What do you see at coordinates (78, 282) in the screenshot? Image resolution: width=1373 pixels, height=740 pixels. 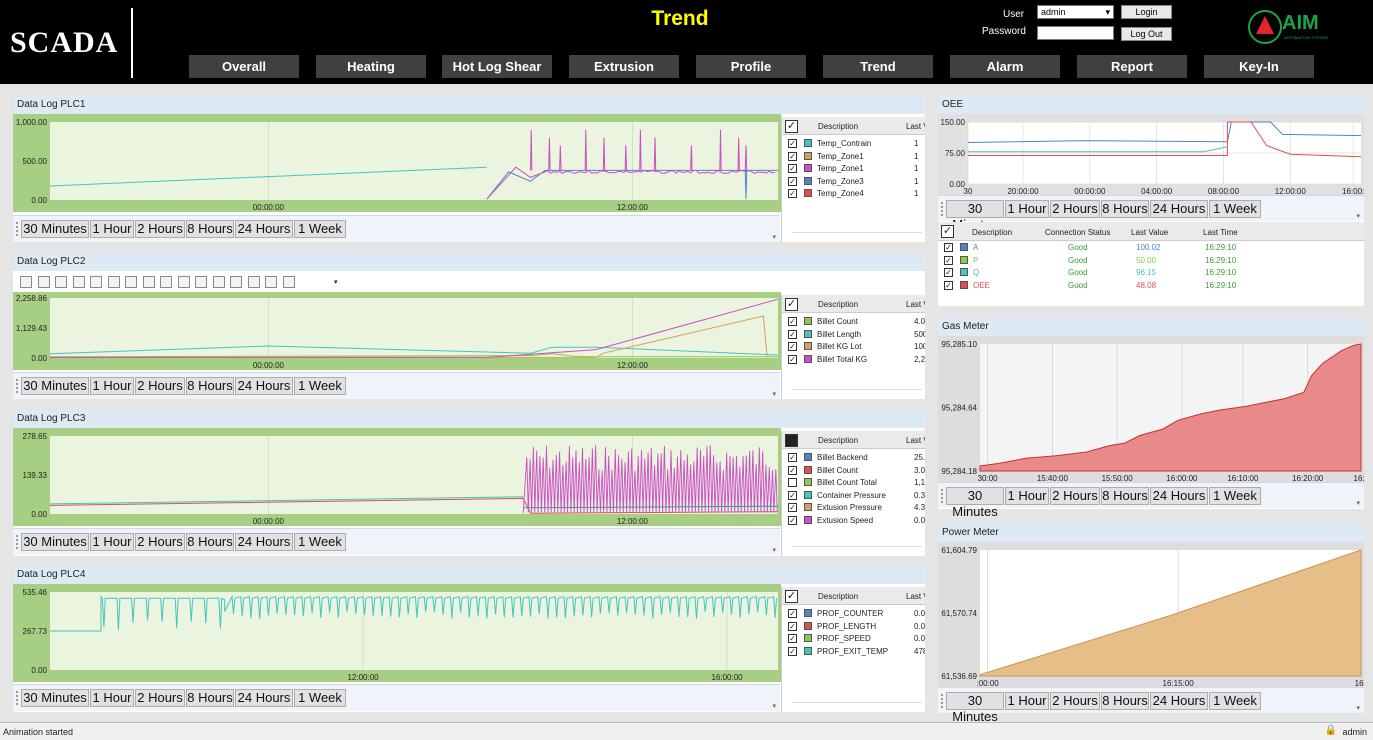 I see `select-icon` at bounding box center [78, 282].